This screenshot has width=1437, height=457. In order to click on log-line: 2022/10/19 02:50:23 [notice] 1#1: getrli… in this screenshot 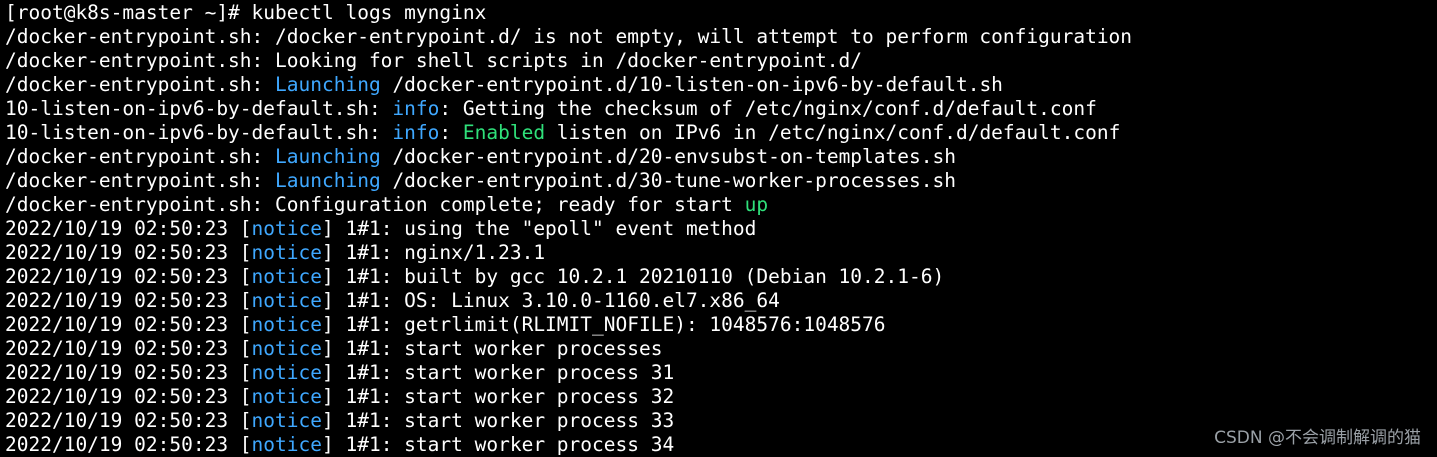, I will do `click(721, 325)`.